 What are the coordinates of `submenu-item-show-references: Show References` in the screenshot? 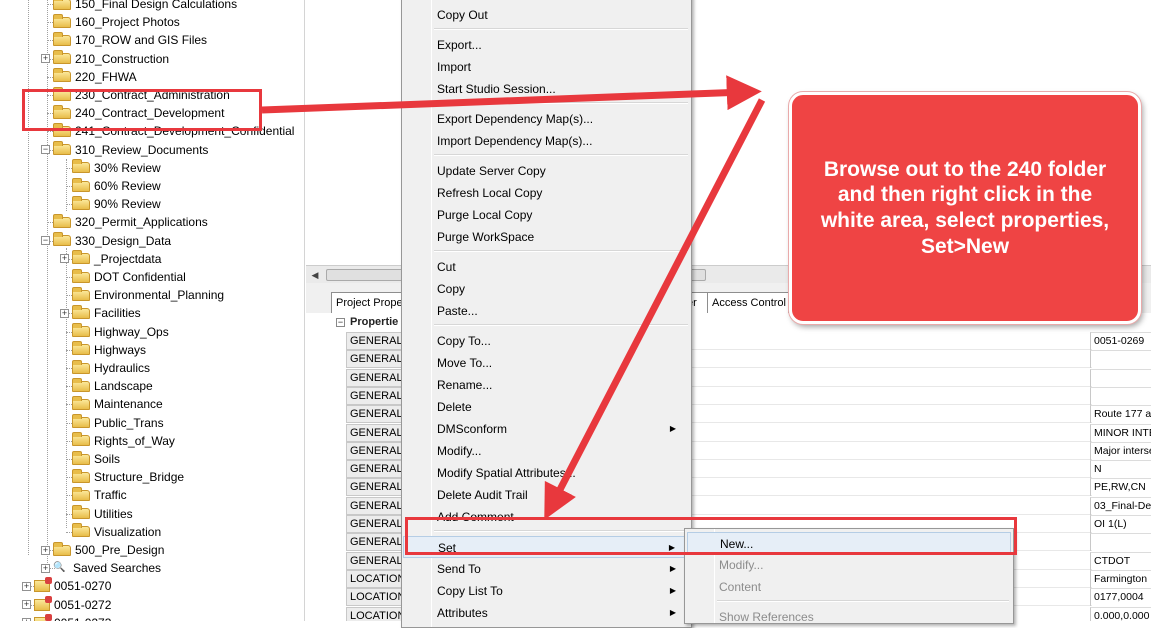 It's located at (849, 617).